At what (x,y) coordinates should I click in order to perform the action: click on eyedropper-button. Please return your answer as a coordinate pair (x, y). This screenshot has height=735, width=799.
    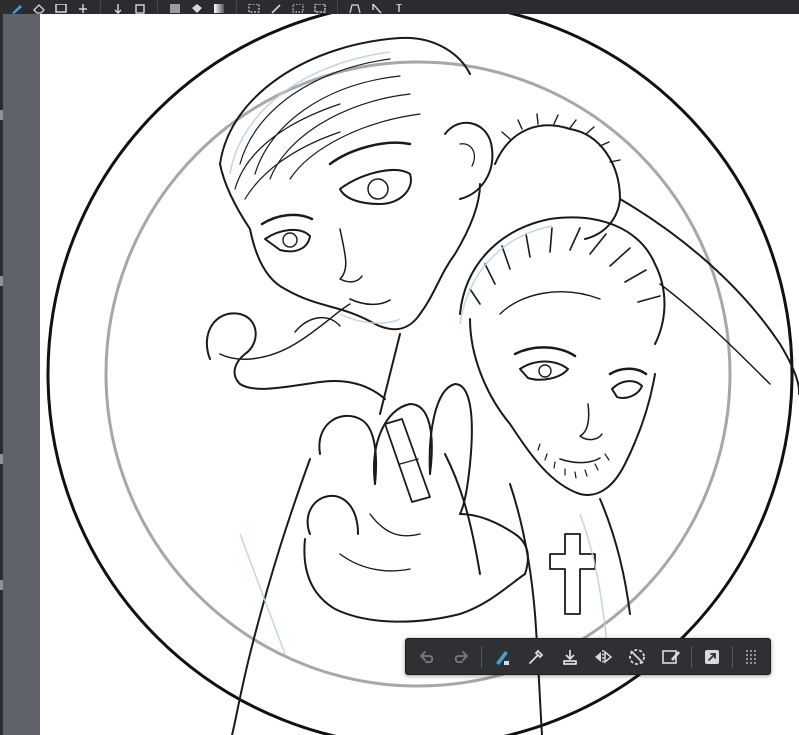
    Looking at the image, I should click on (536, 657).